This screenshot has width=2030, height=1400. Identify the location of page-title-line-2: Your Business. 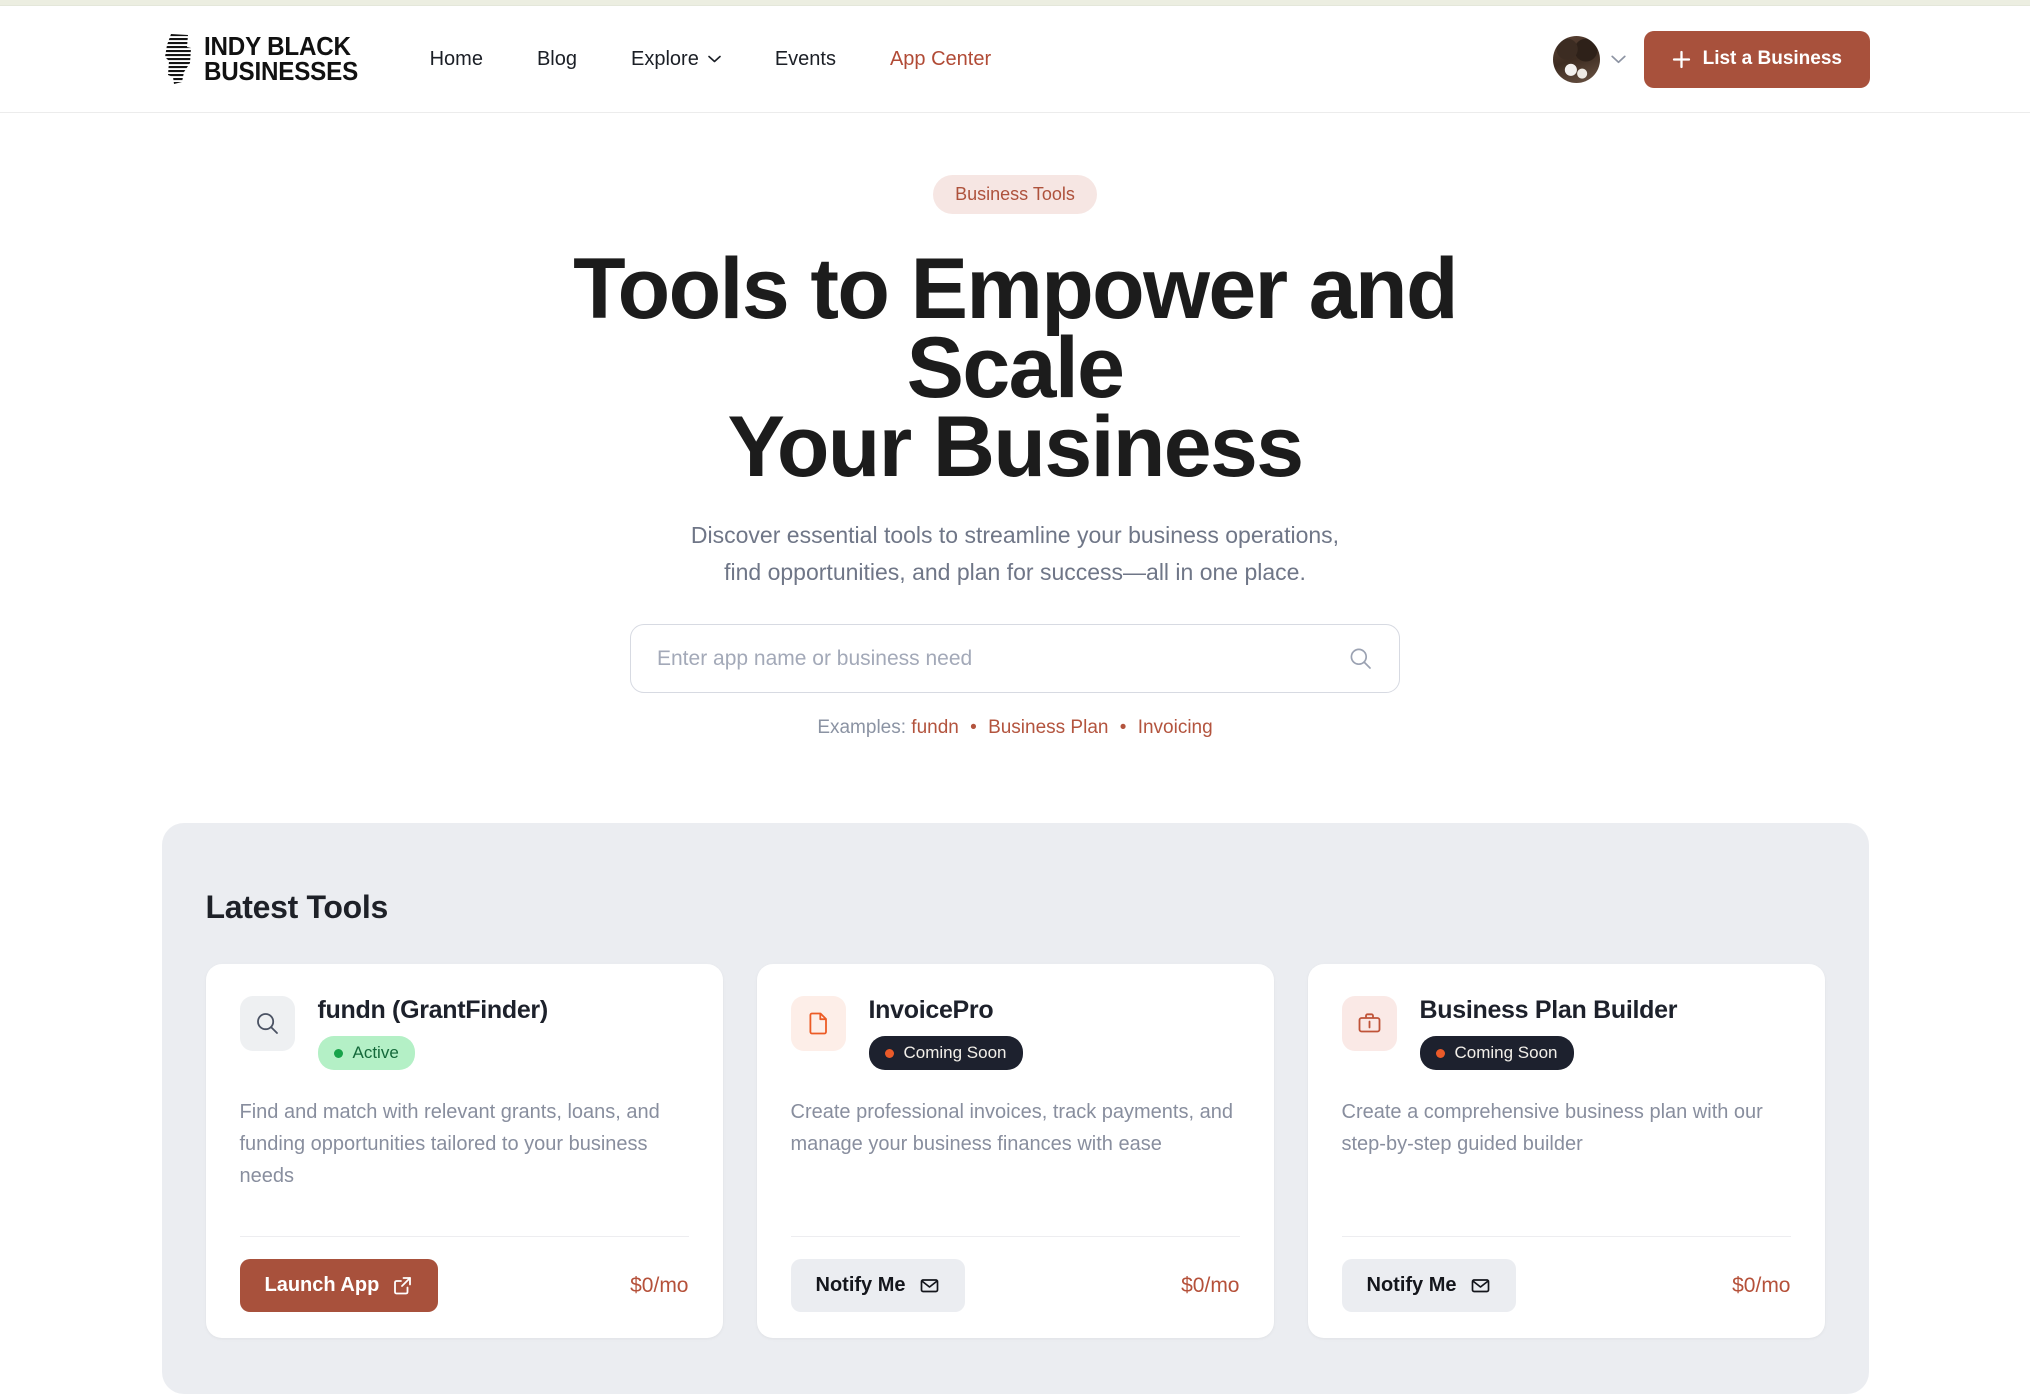
(1016, 447).